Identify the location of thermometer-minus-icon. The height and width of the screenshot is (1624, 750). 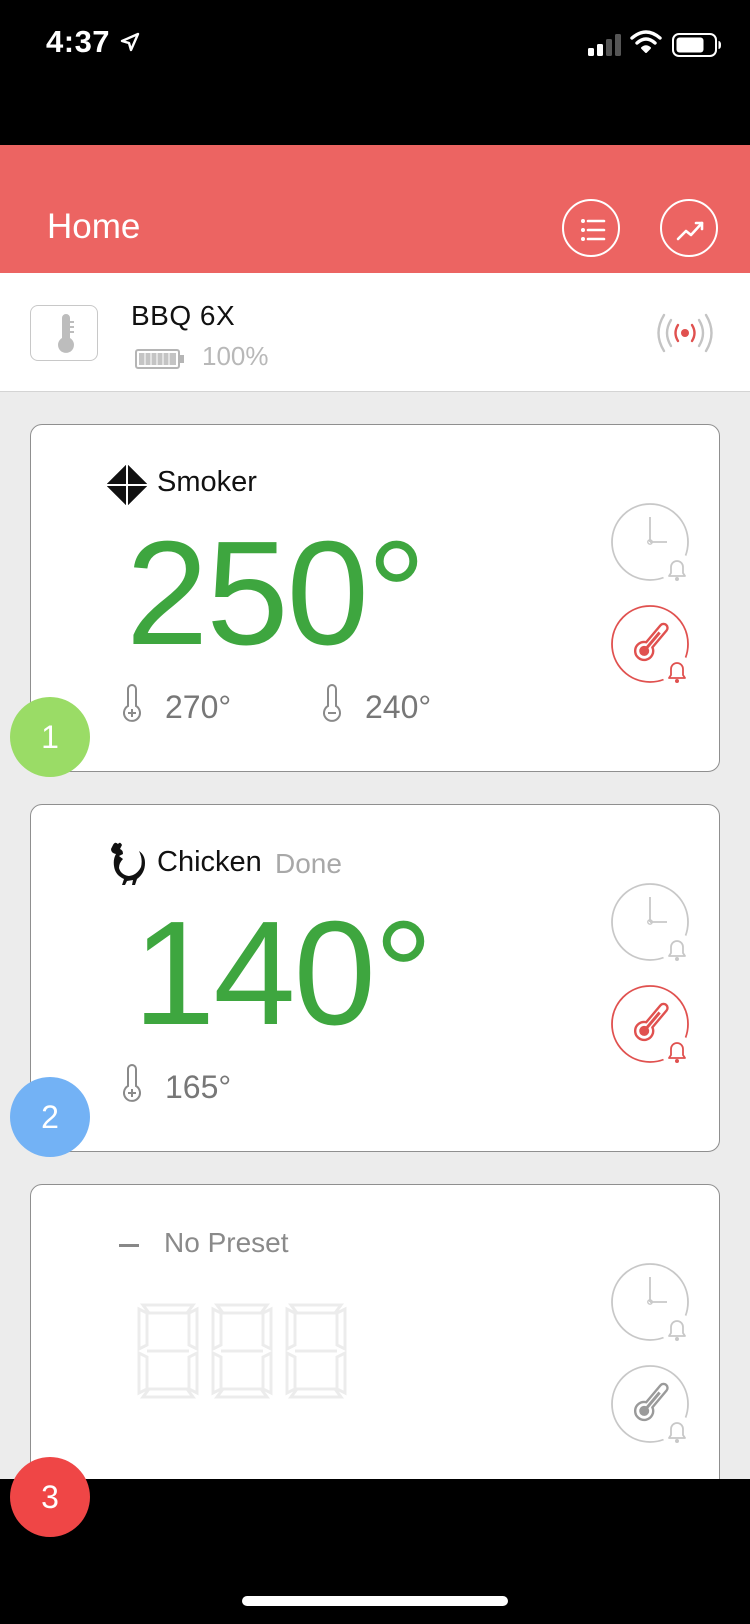
(332, 703).